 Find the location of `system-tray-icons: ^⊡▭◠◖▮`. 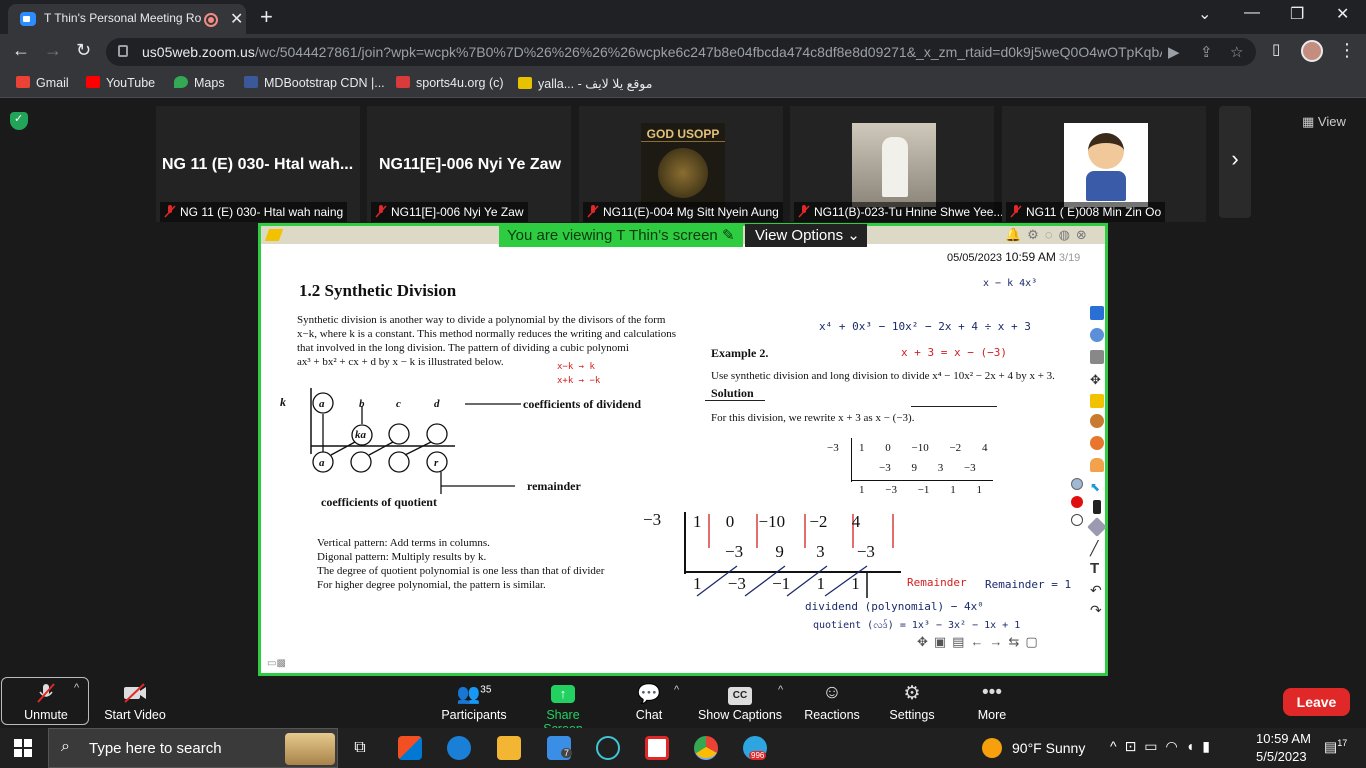

system-tray-icons: ^⊡▭◠◖▮ is located at coordinates (1164, 746).